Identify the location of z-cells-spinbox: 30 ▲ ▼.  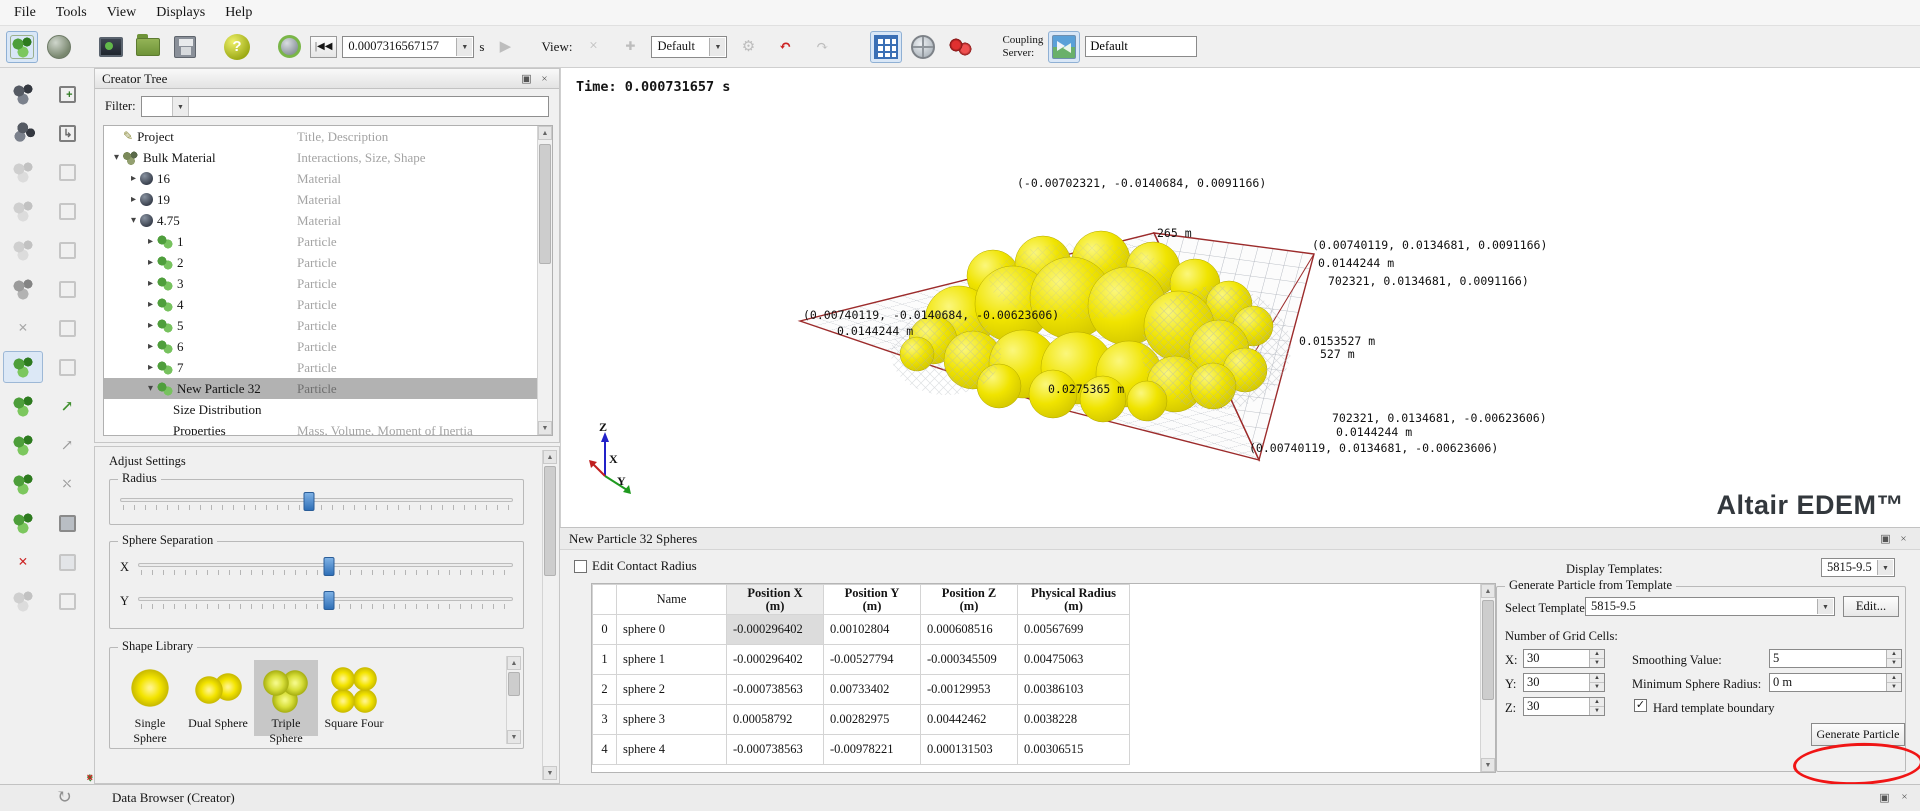
(1564, 706).